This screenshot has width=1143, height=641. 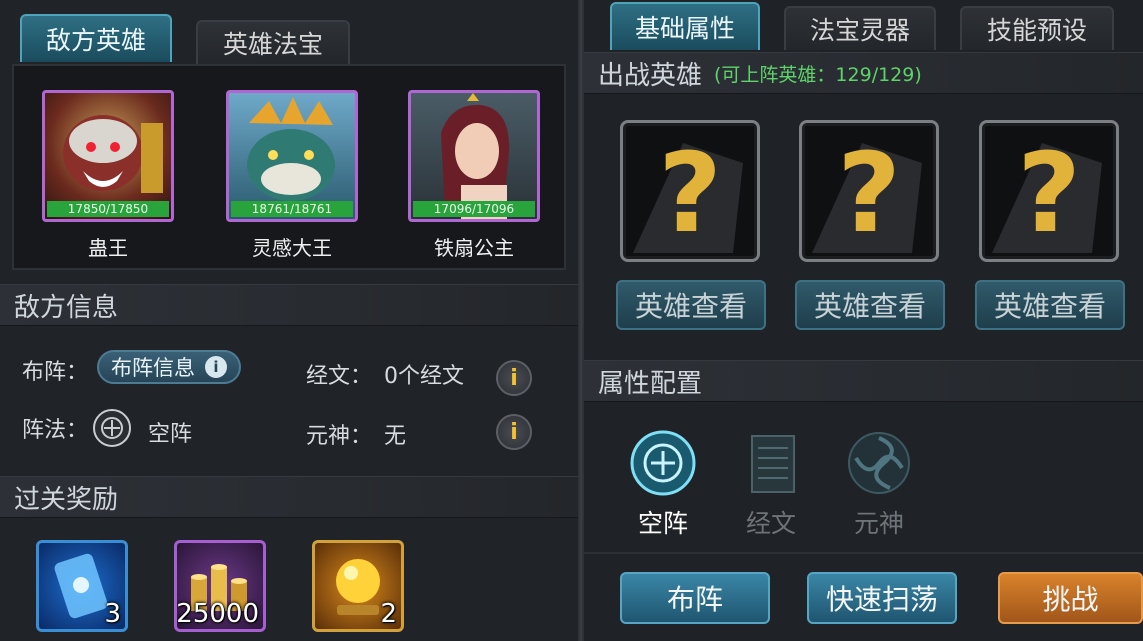 I want to click on hp-bar: 17850/17850, so click(x=108, y=209).